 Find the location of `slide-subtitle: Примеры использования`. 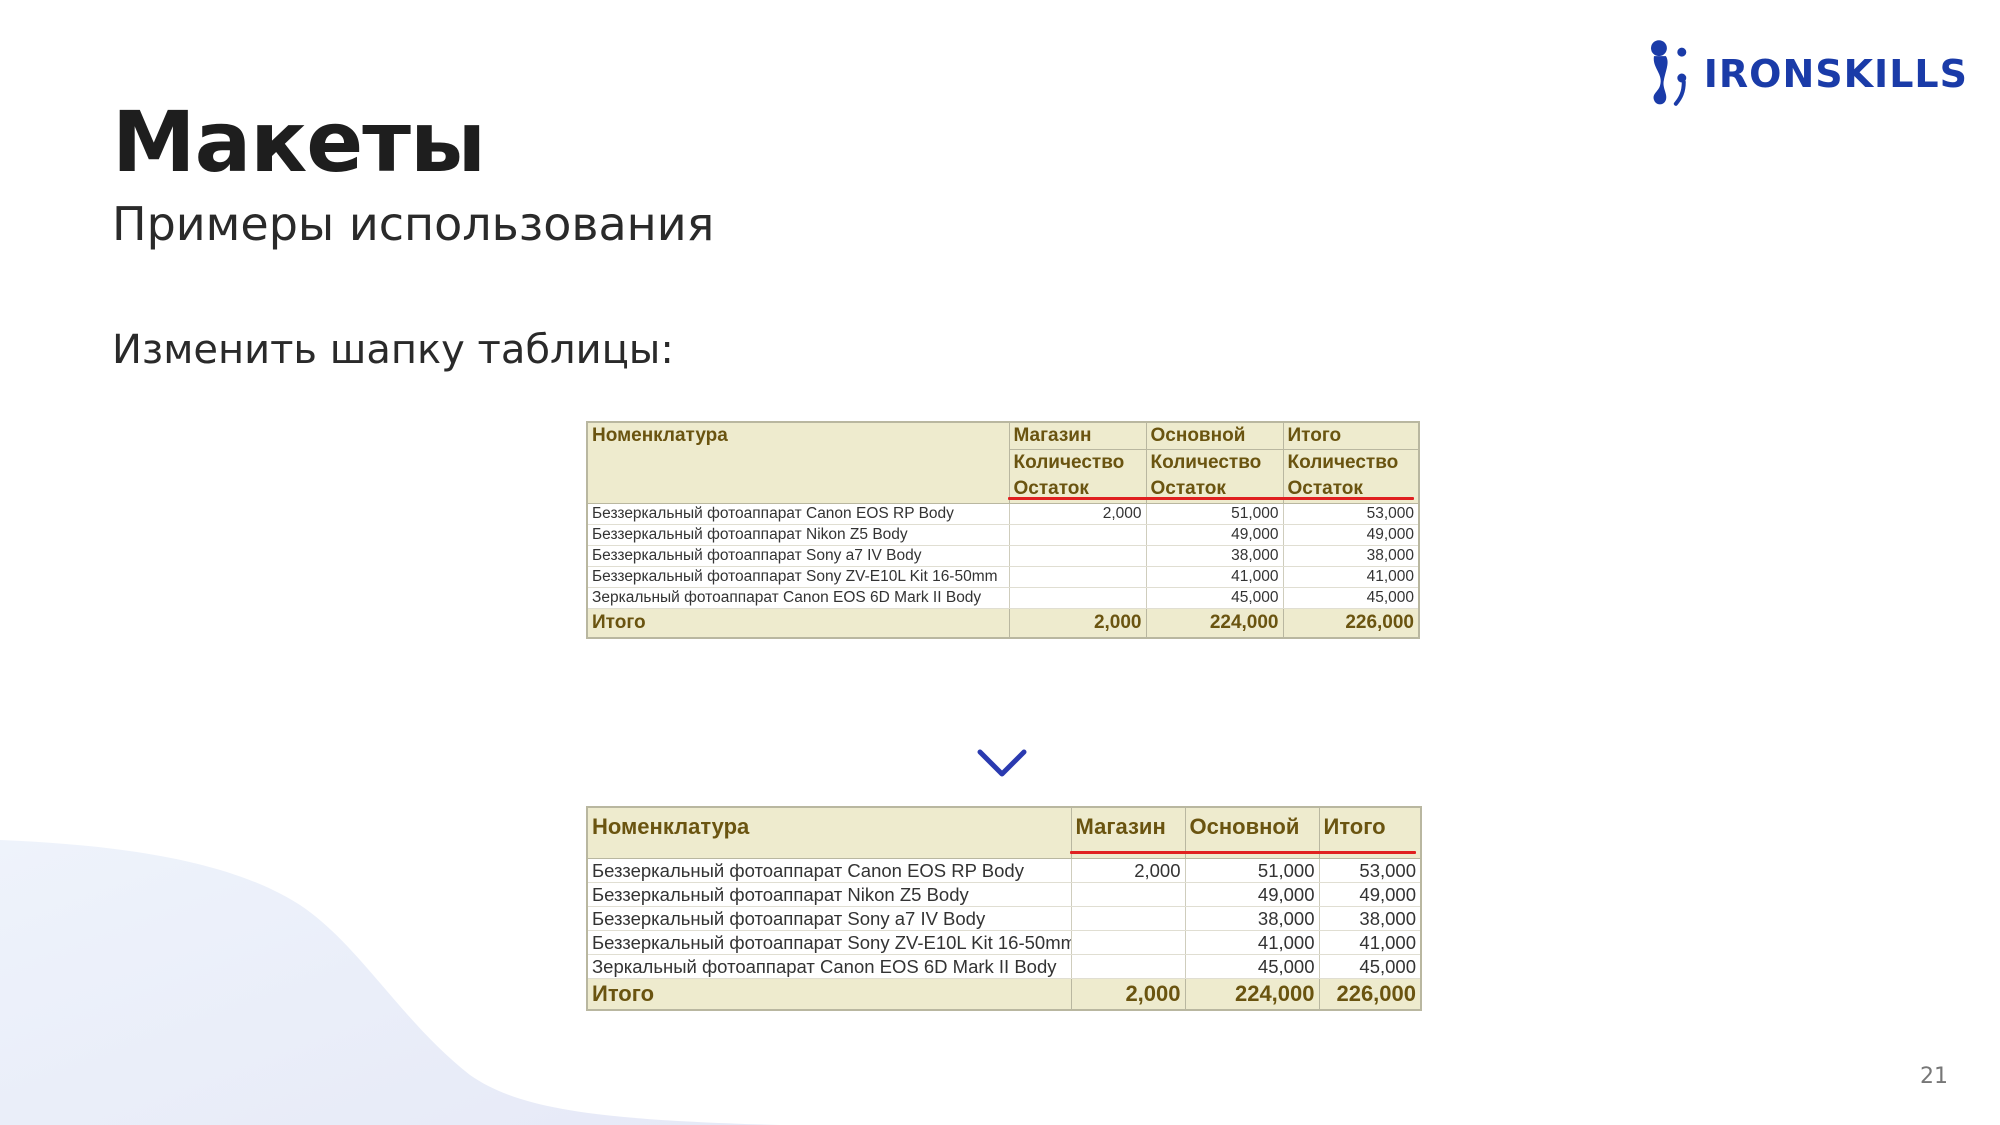

slide-subtitle: Примеры использования is located at coordinates (413, 224).